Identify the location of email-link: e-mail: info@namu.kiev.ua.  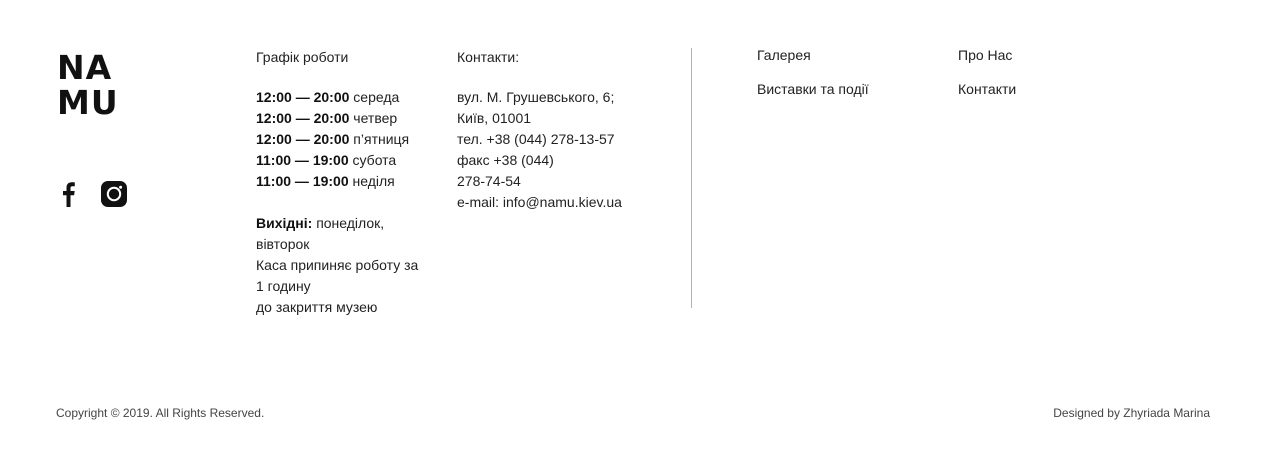
(567, 202).